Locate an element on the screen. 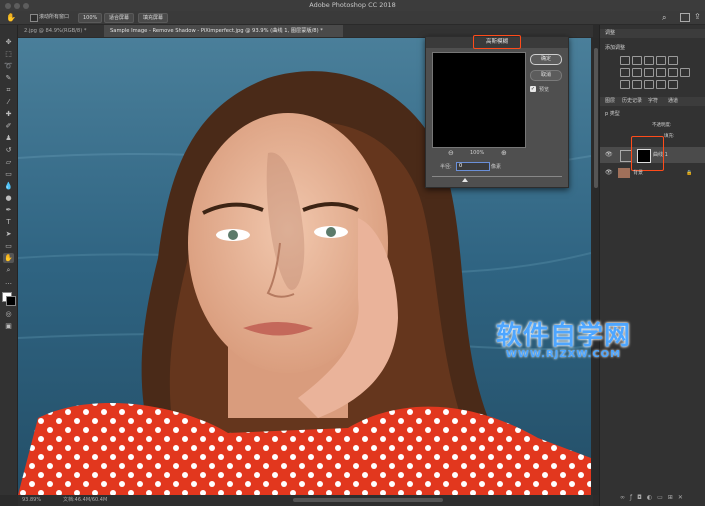  color-lookup-icon is located at coordinates (685, 72).